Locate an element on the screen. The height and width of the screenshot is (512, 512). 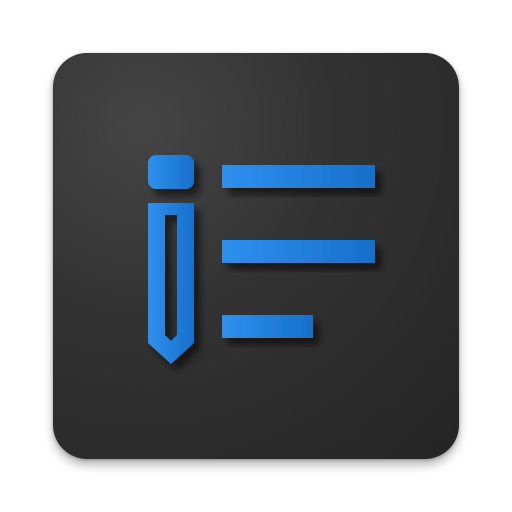
pencil-body-shape is located at coordinates (171, 283).